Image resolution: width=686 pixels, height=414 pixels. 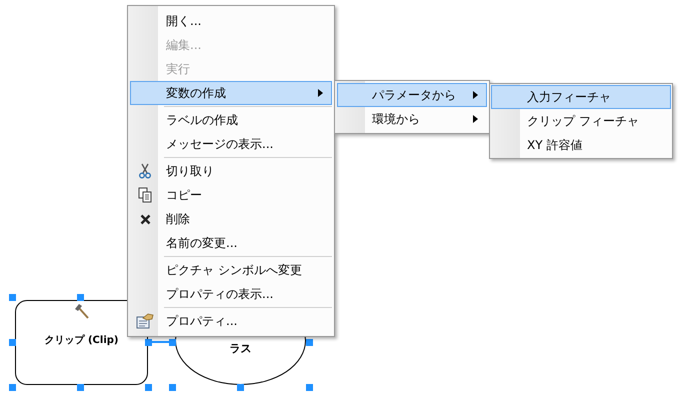 I want to click on scissors-icon, so click(x=145, y=171).